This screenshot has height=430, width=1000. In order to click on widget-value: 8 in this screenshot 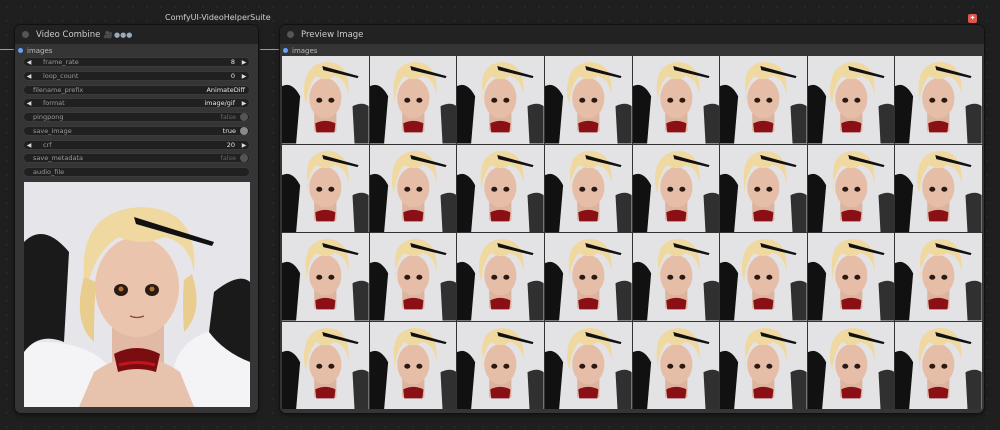, I will do `click(232, 62)`.